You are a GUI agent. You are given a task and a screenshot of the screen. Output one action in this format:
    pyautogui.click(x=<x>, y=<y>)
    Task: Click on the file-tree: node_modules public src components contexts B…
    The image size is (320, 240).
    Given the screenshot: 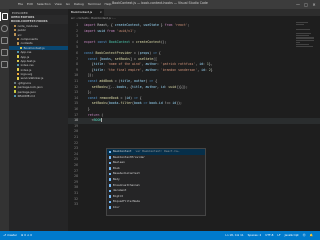 What is the action you would take?
    pyautogui.click(x=38, y=61)
    